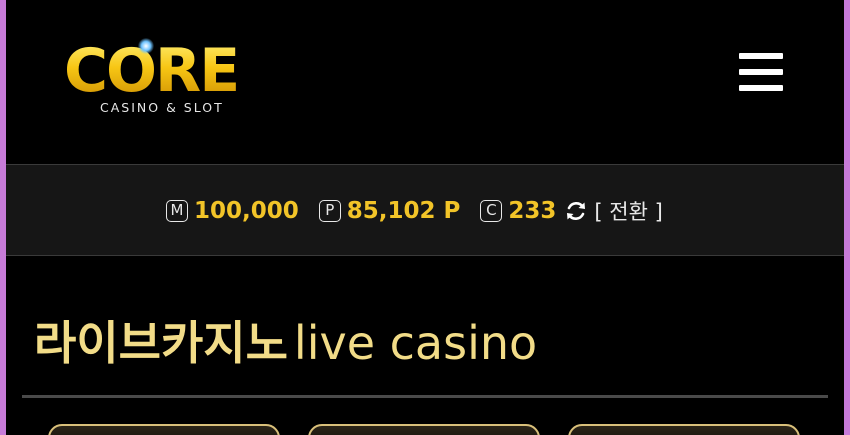  Describe the element at coordinates (177, 211) in the screenshot. I see `money-icon: M` at that location.